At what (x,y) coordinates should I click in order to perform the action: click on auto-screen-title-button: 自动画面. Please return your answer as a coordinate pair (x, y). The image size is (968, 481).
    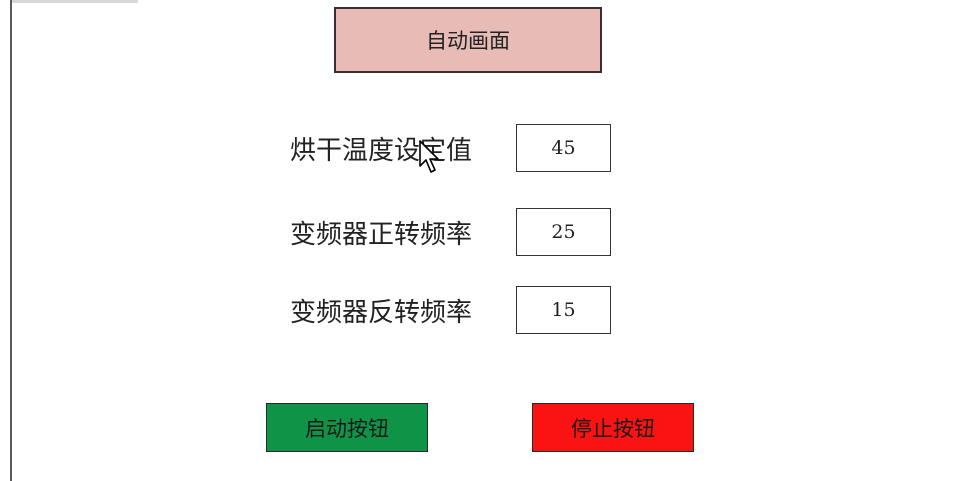
    Looking at the image, I should click on (468, 40).